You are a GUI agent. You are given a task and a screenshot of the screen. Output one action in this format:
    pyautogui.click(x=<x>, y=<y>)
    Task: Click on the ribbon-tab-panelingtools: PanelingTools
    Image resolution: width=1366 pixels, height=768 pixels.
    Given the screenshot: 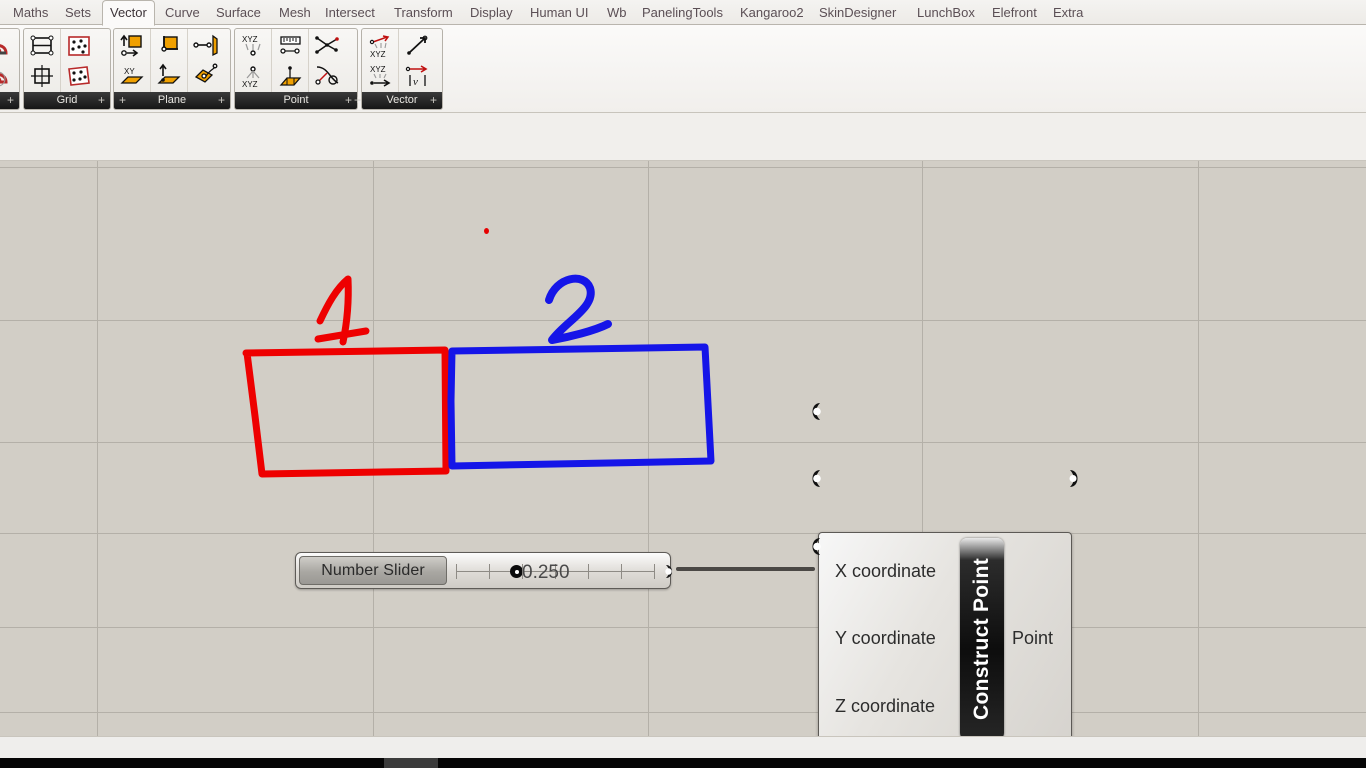 What is the action you would take?
    pyautogui.click(x=682, y=12)
    